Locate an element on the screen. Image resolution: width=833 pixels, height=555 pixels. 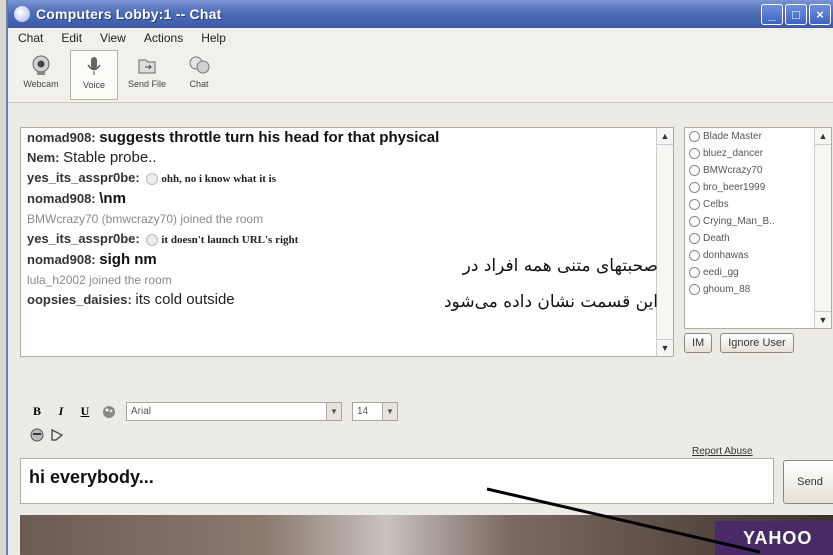
menu-help: Help is located at coordinates (213, 38).